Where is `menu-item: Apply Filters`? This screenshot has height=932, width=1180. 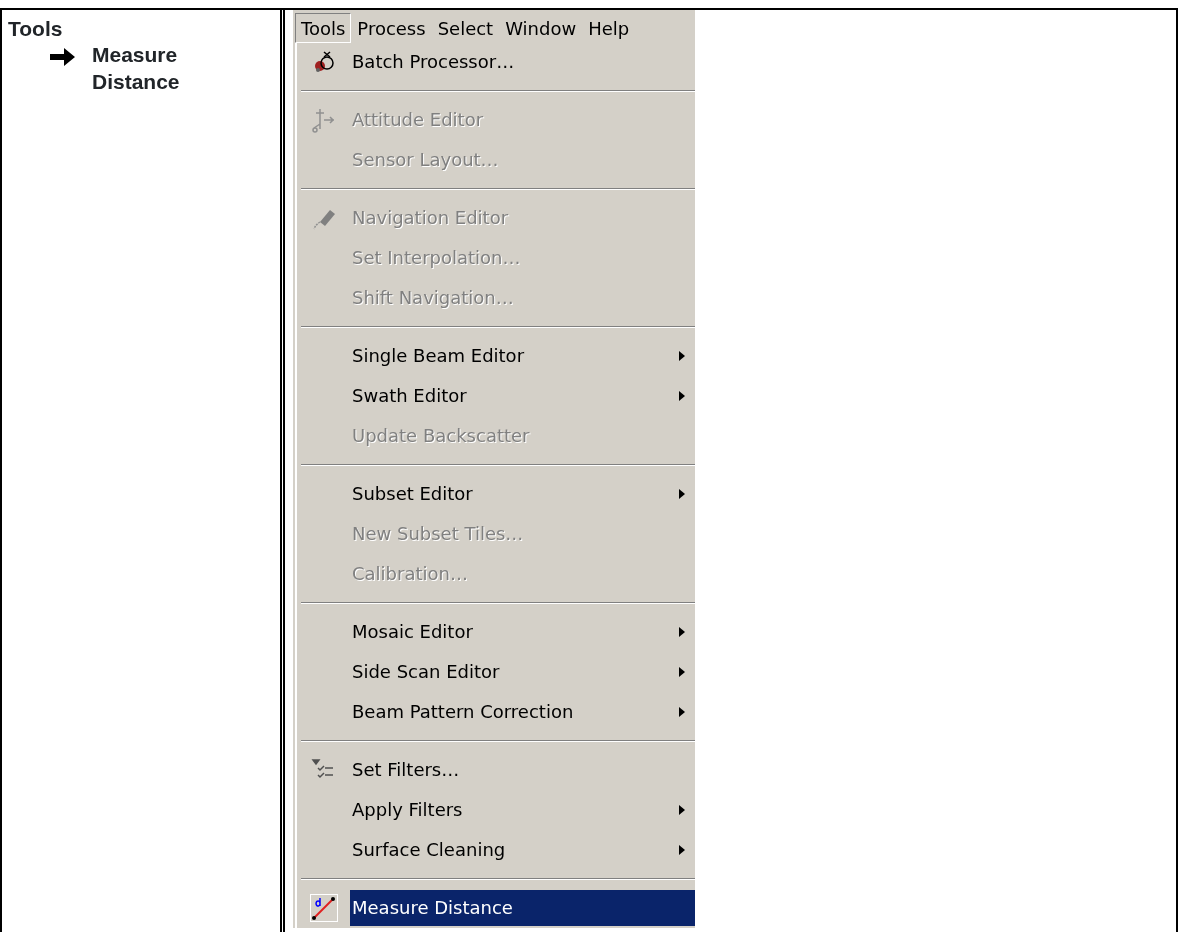 menu-item: Apply Filters is located at coordinates (522, 810).